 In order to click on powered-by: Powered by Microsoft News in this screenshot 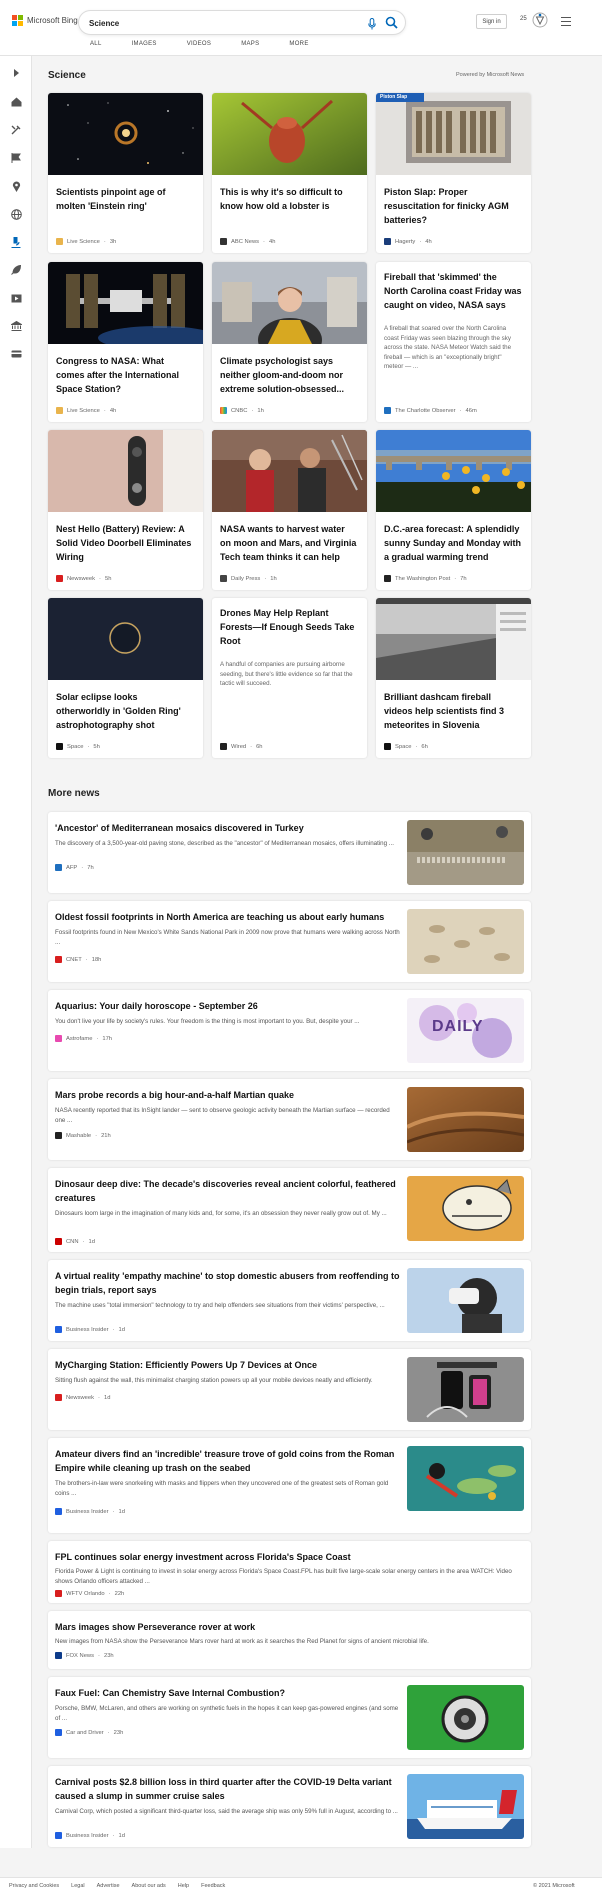, I will do `click(490, 75)`.